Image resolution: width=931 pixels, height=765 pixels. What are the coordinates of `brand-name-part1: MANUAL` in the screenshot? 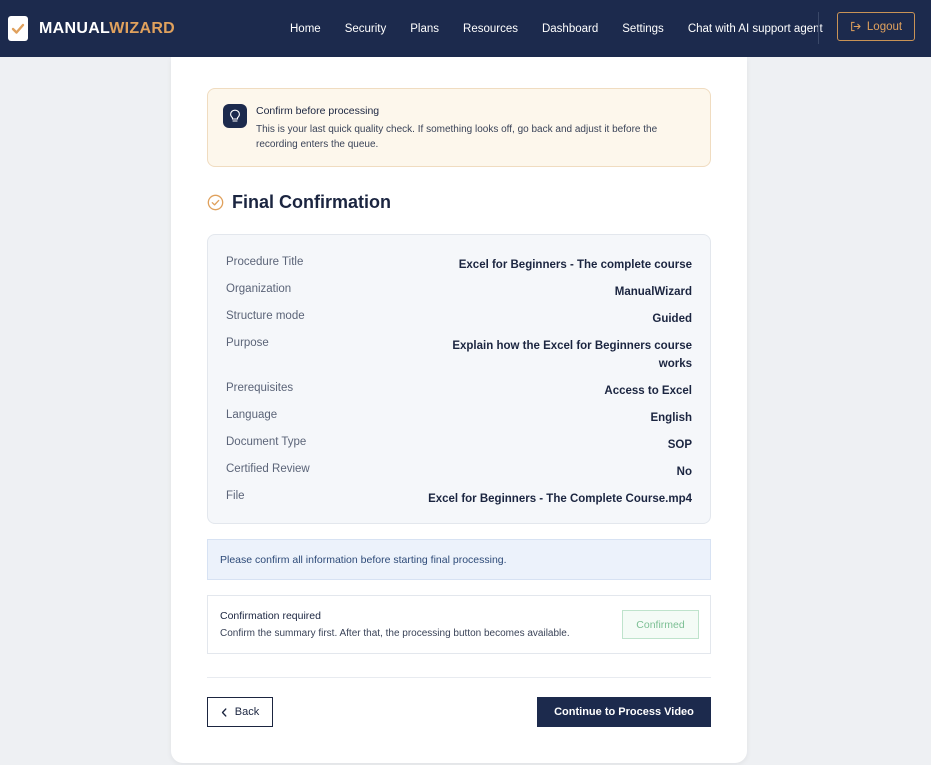 It's located at (74, 28).